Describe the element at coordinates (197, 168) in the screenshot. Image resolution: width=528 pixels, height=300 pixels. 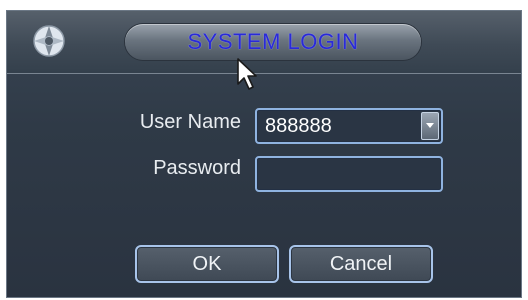
I see `password-label: Password` at that location.